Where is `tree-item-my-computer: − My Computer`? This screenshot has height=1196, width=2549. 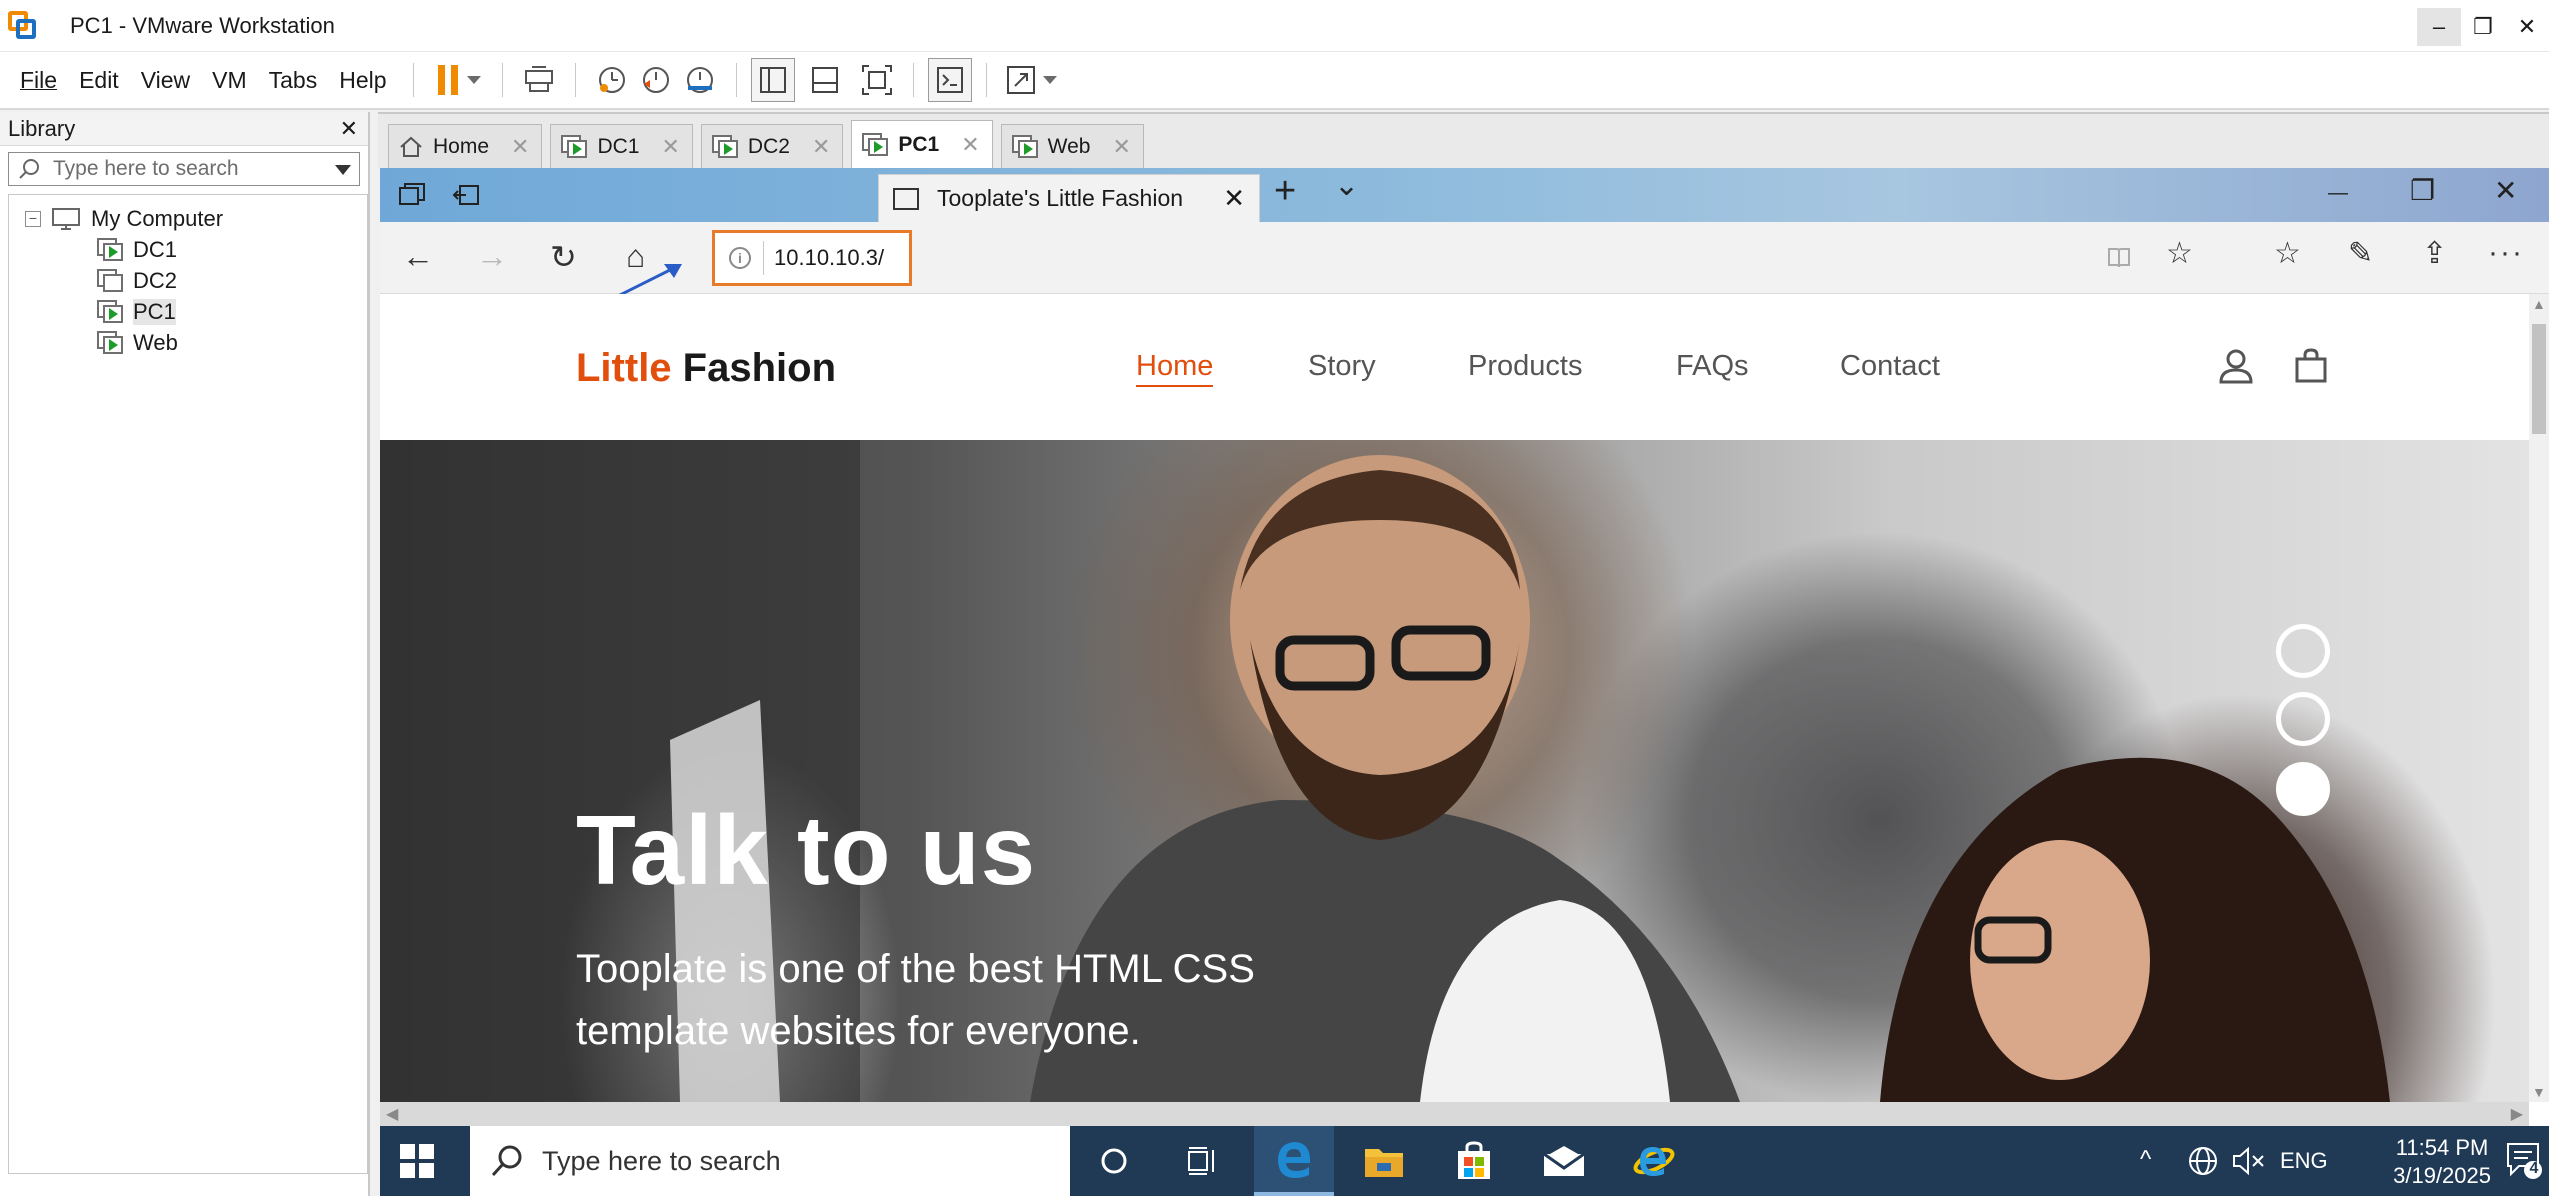 tree-item-my-computer: − My Computer is located at coordinates (188, 218).